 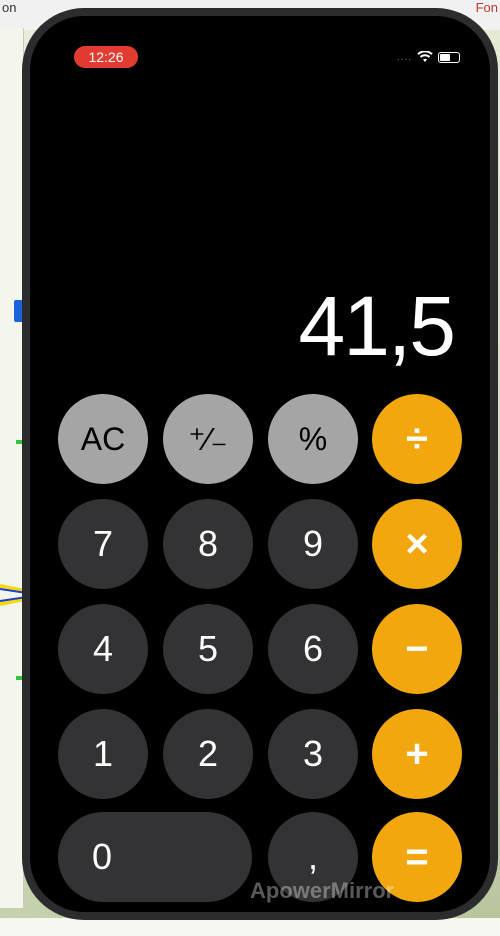 I want to click on ac-button: AC, so click(x=103, y=439).